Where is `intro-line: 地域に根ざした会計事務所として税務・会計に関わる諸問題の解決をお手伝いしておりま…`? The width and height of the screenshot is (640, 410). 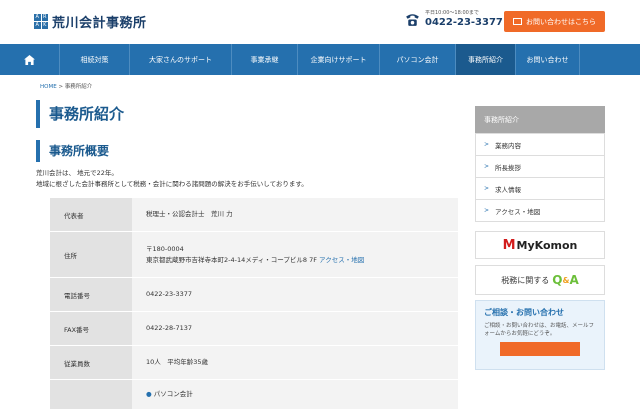
intro-line: 地域に根ざした会計事務所として税務・会計に関わる諸問題の解決をお手伝いしておりま… is located at coordinates (172, 184).